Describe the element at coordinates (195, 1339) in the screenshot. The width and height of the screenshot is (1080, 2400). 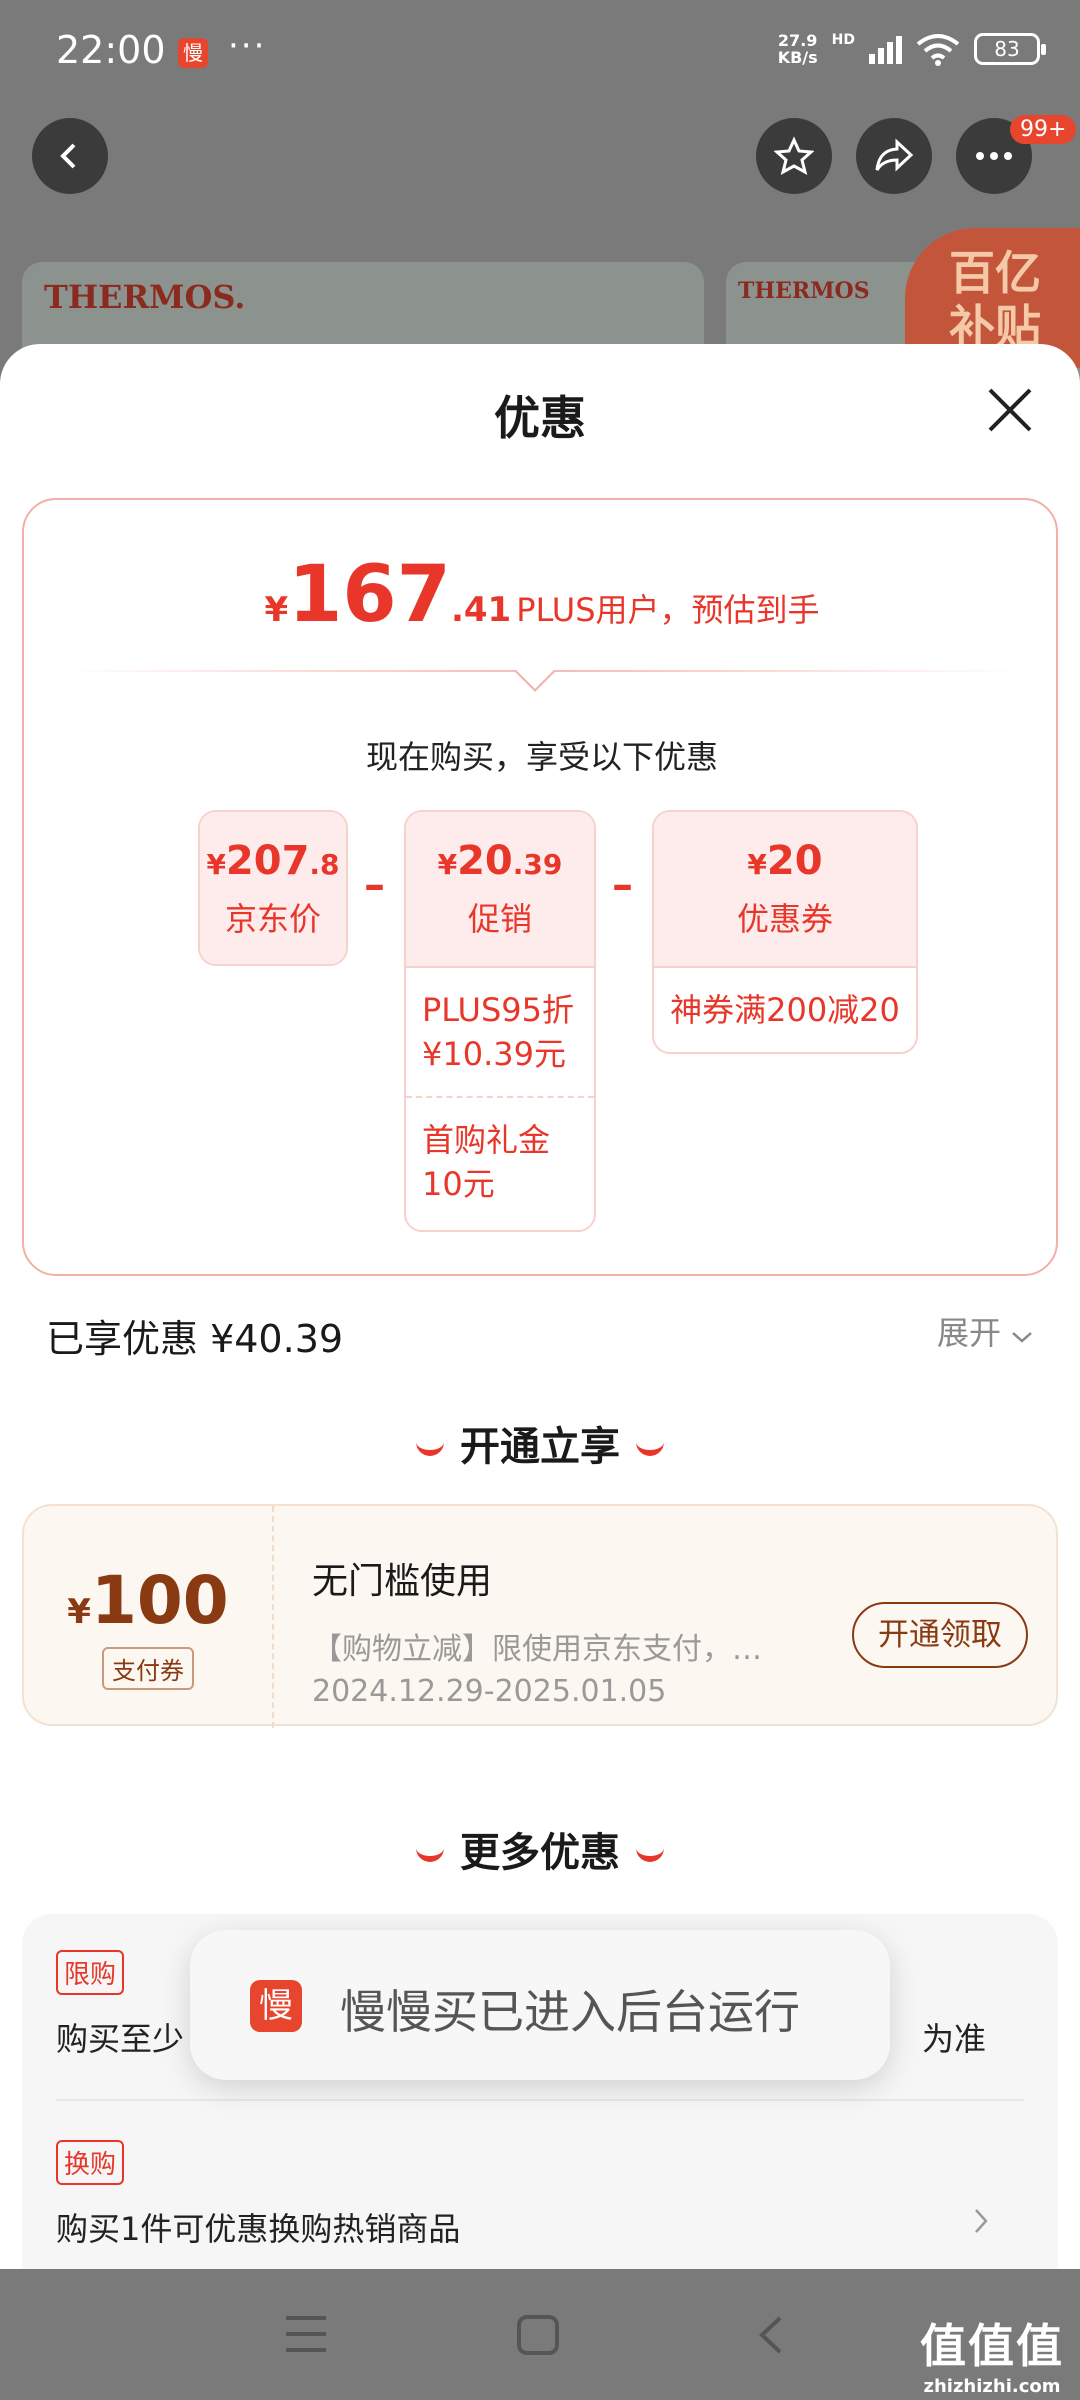
I see `enjoyed-discount: 已享优惠 ¥40.39` at that location.